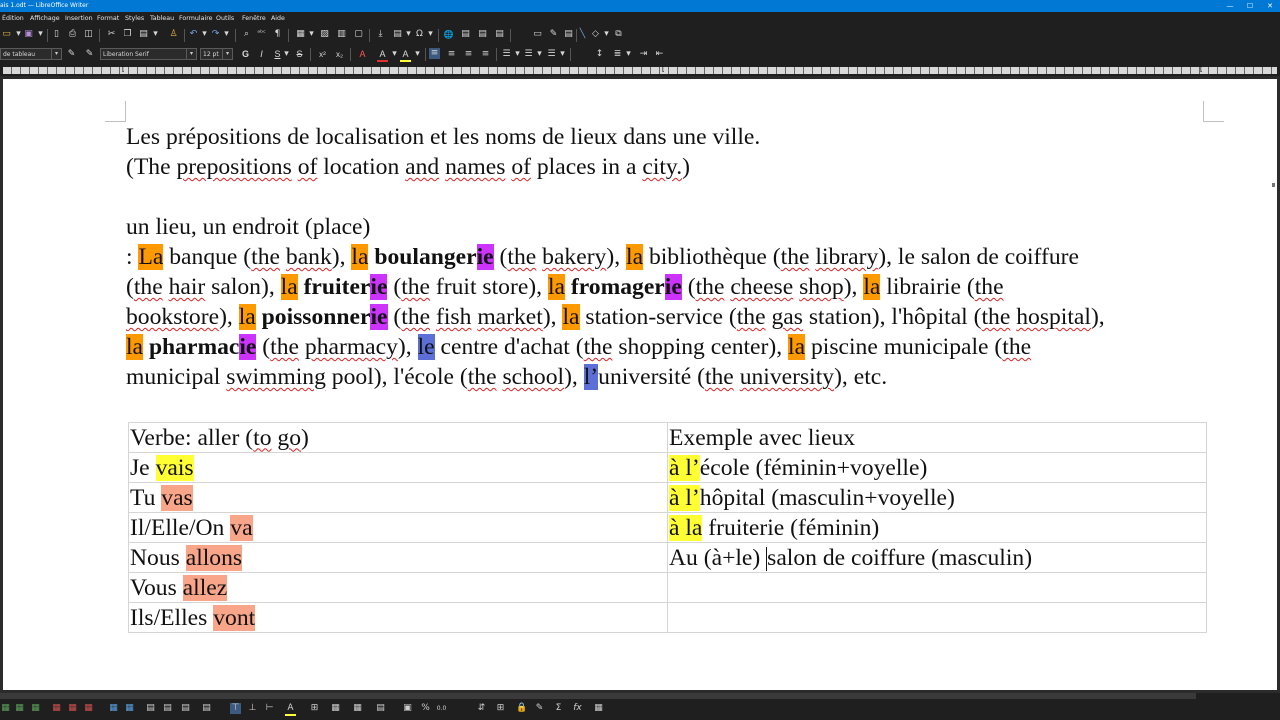 The image size is (1280, 720). I want to click on table-icon: ▦, so click(300, 34).